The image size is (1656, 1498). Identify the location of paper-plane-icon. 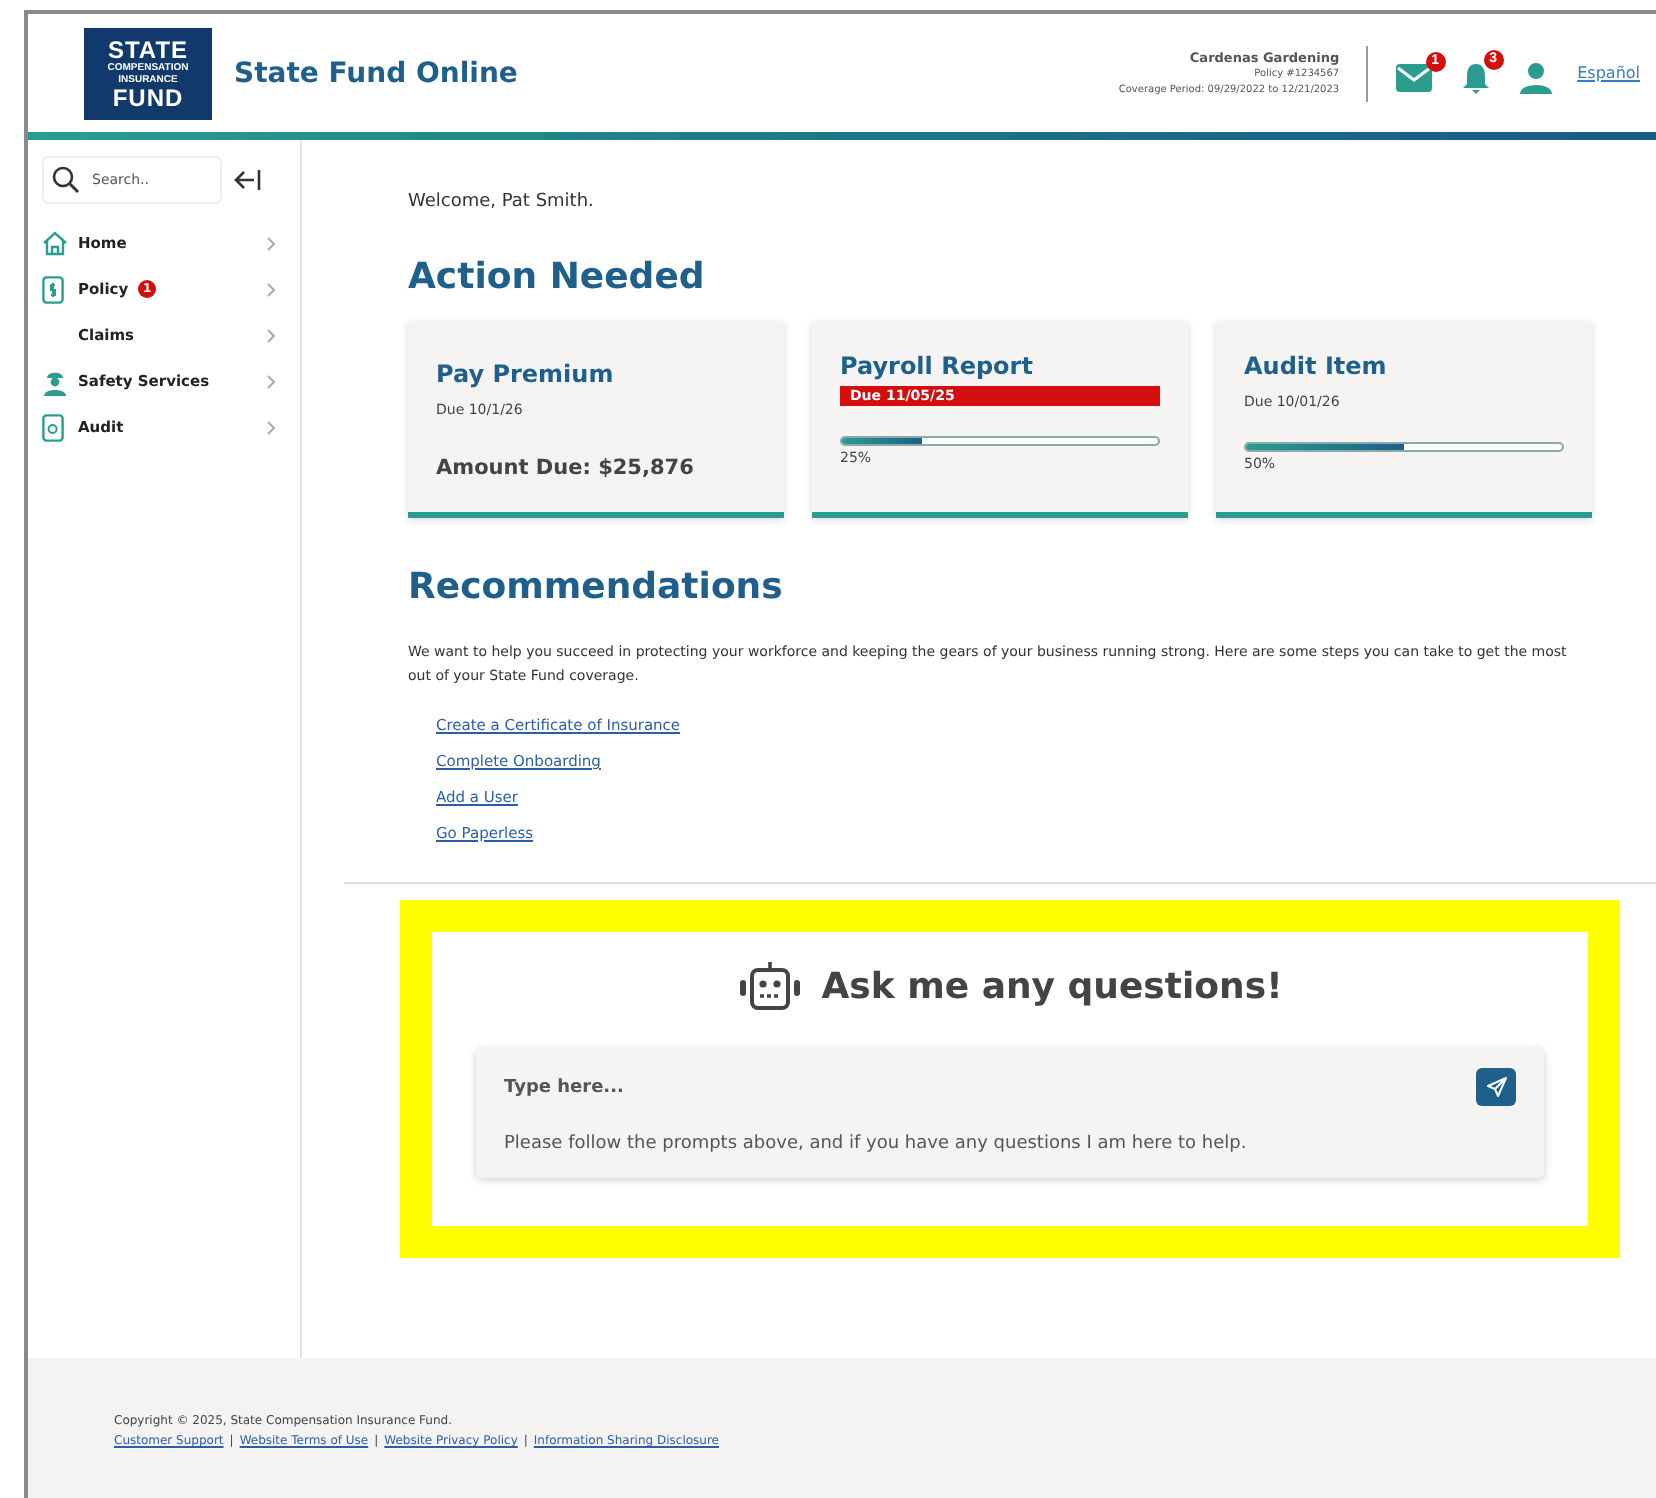
(1496, 1087).